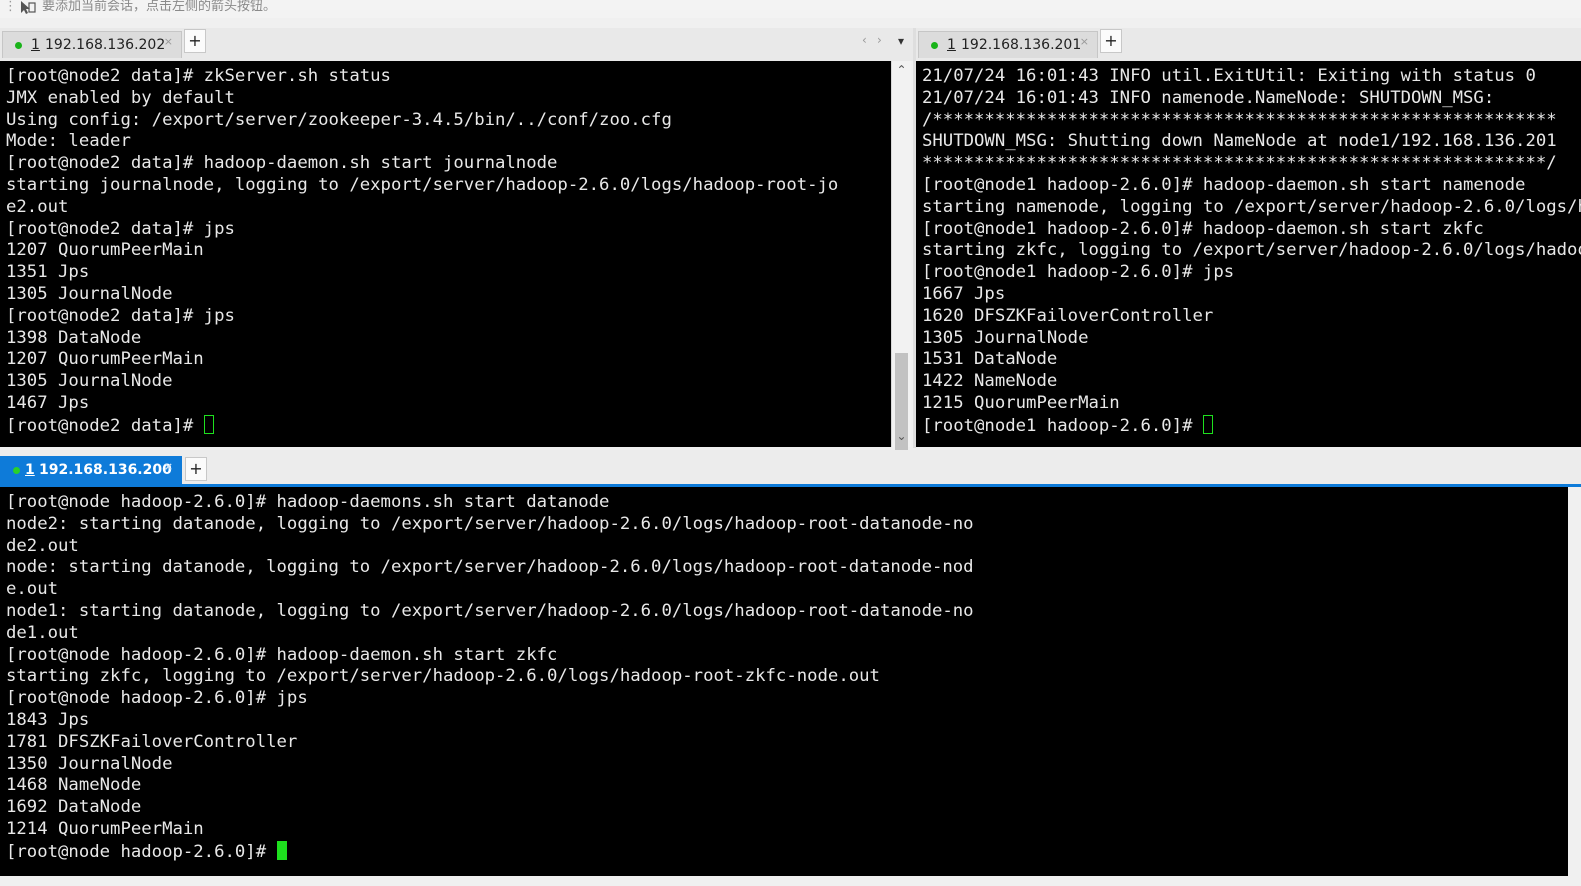 Image resolution: width=1581 pixels, height=886 pixels. What do you see at coordinates (48, 272) in the screenshot?
I see `terminal-line: 1351 Jps` at bounding box center [48, 272].